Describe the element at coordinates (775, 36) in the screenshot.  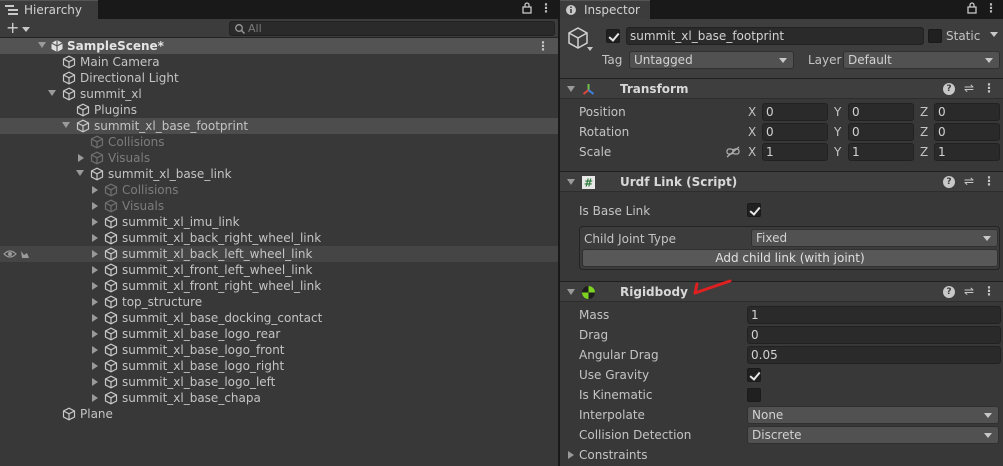
I see `object-name-field: summit_xl_base_footprint` at that location.